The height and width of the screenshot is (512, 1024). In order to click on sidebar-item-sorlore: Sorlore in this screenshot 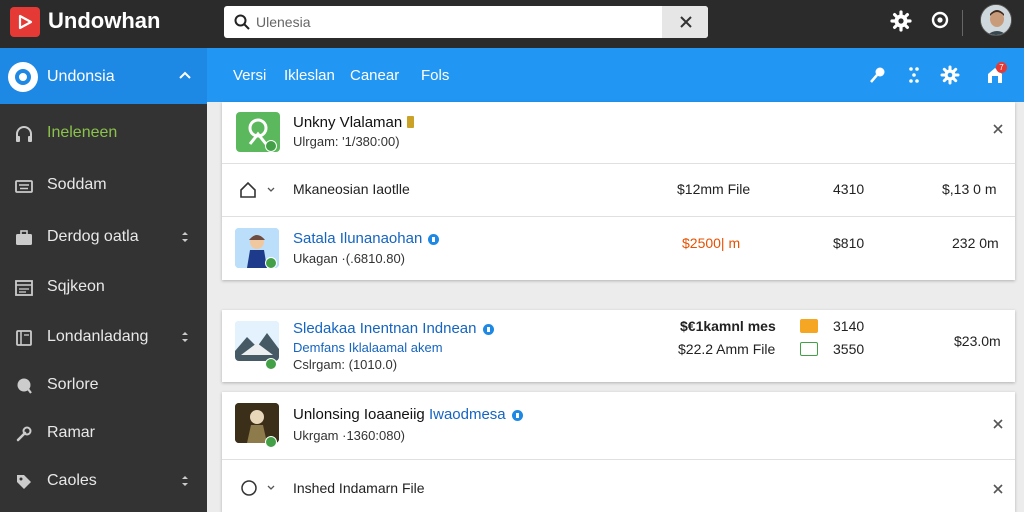, I will do `click(103, 386)`.